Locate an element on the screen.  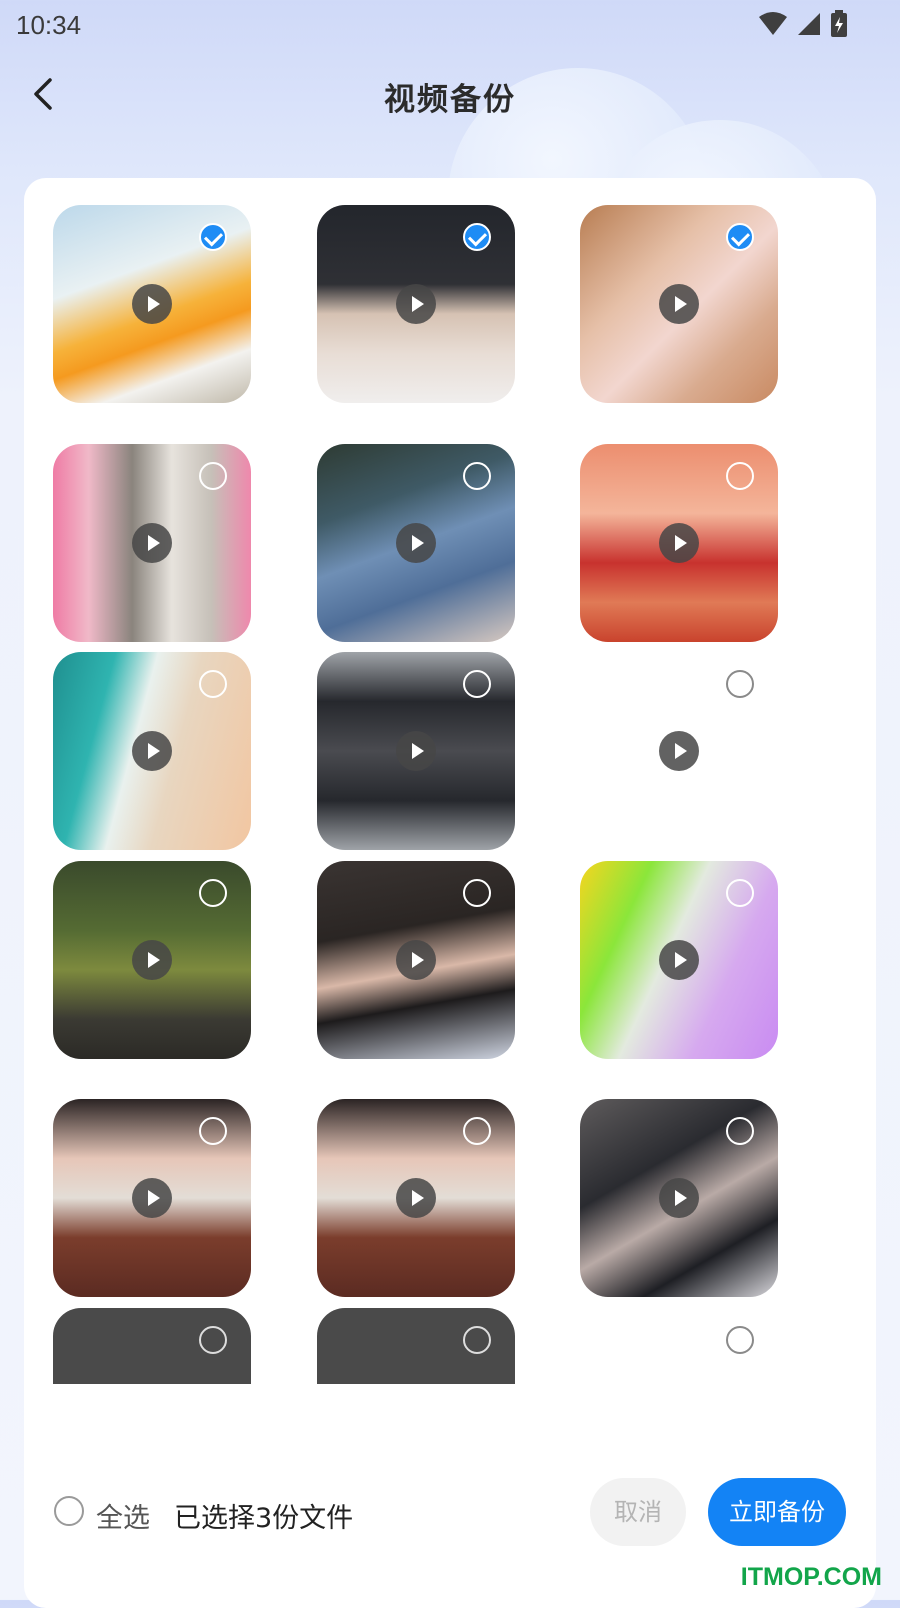
select-all-label: 全选 is located at coordinates (123, 1515).